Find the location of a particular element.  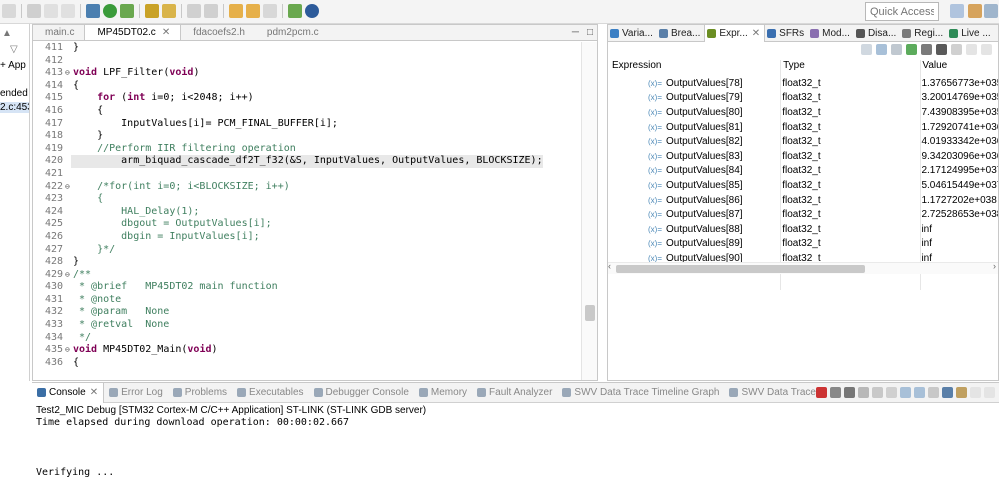

tab-sfrs: SFRs is located at coordinates (786, 33).